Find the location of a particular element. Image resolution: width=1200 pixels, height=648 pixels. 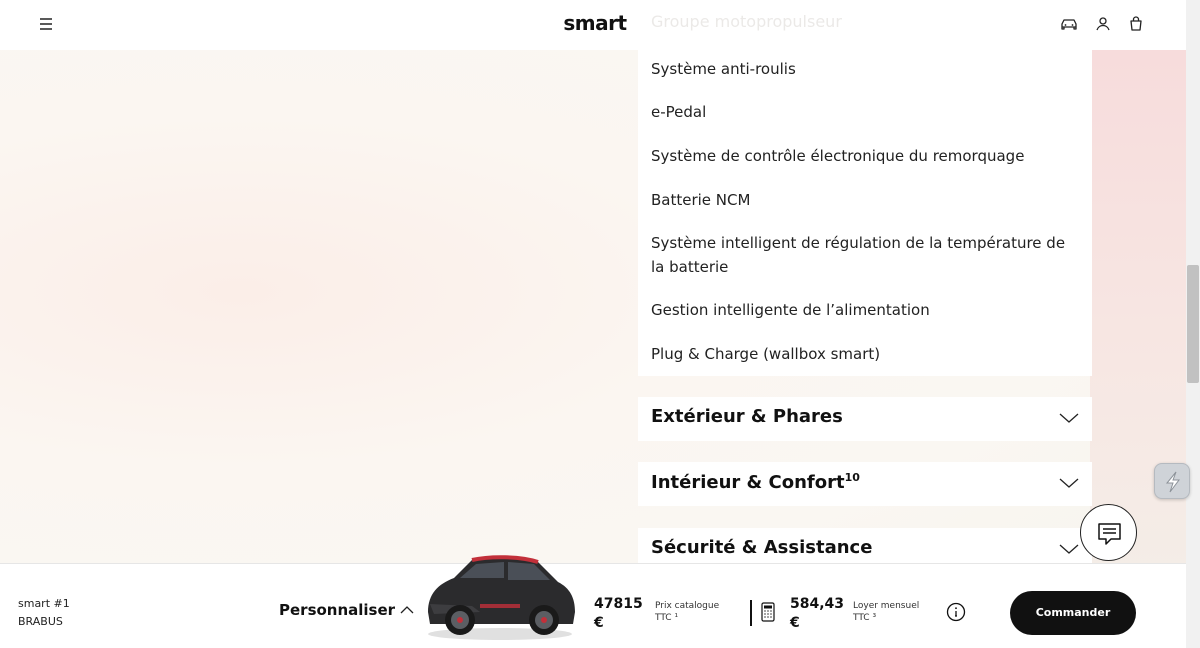

car-icon is located at coordinates (1069, 24).